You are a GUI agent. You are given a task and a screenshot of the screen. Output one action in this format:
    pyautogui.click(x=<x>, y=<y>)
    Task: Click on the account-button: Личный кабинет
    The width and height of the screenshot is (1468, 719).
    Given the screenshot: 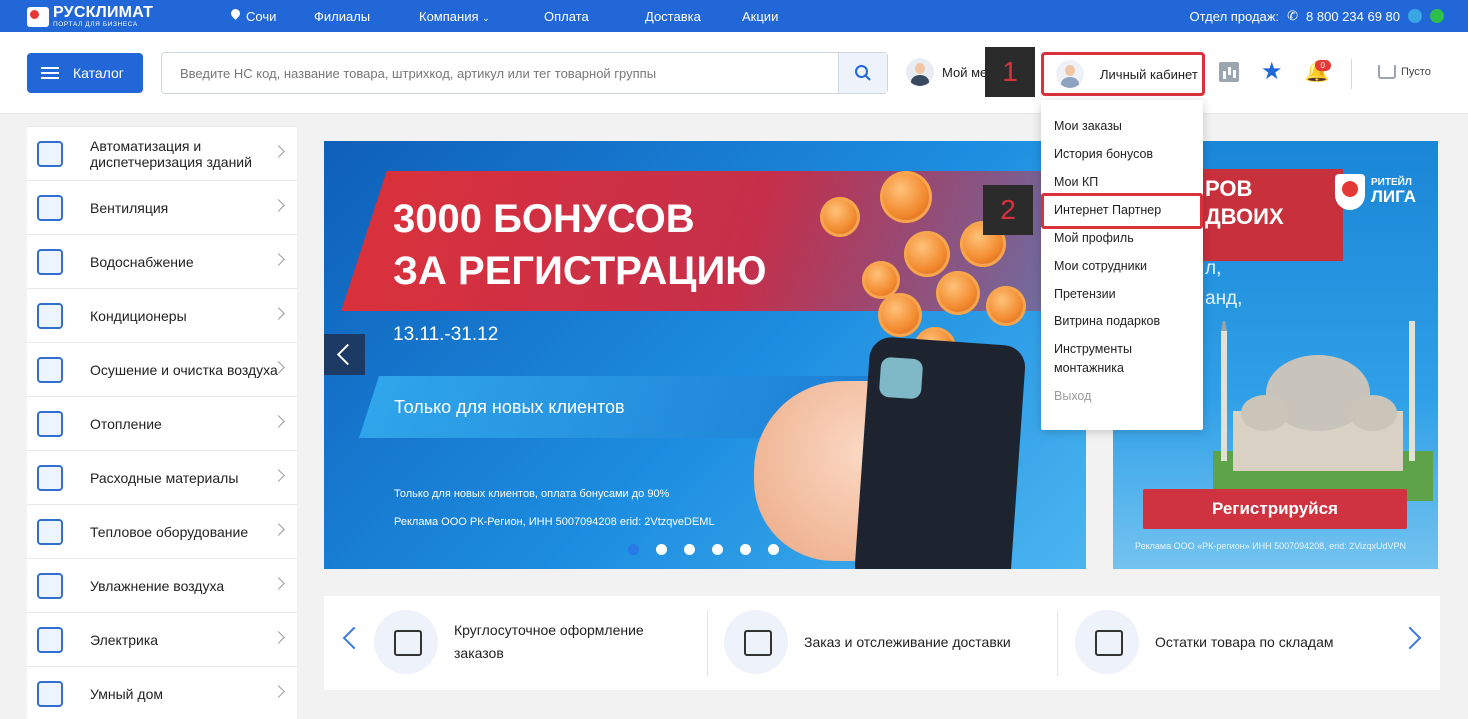 What is the action you would take?
    pyautogui.click(x=1123, y=74)
    